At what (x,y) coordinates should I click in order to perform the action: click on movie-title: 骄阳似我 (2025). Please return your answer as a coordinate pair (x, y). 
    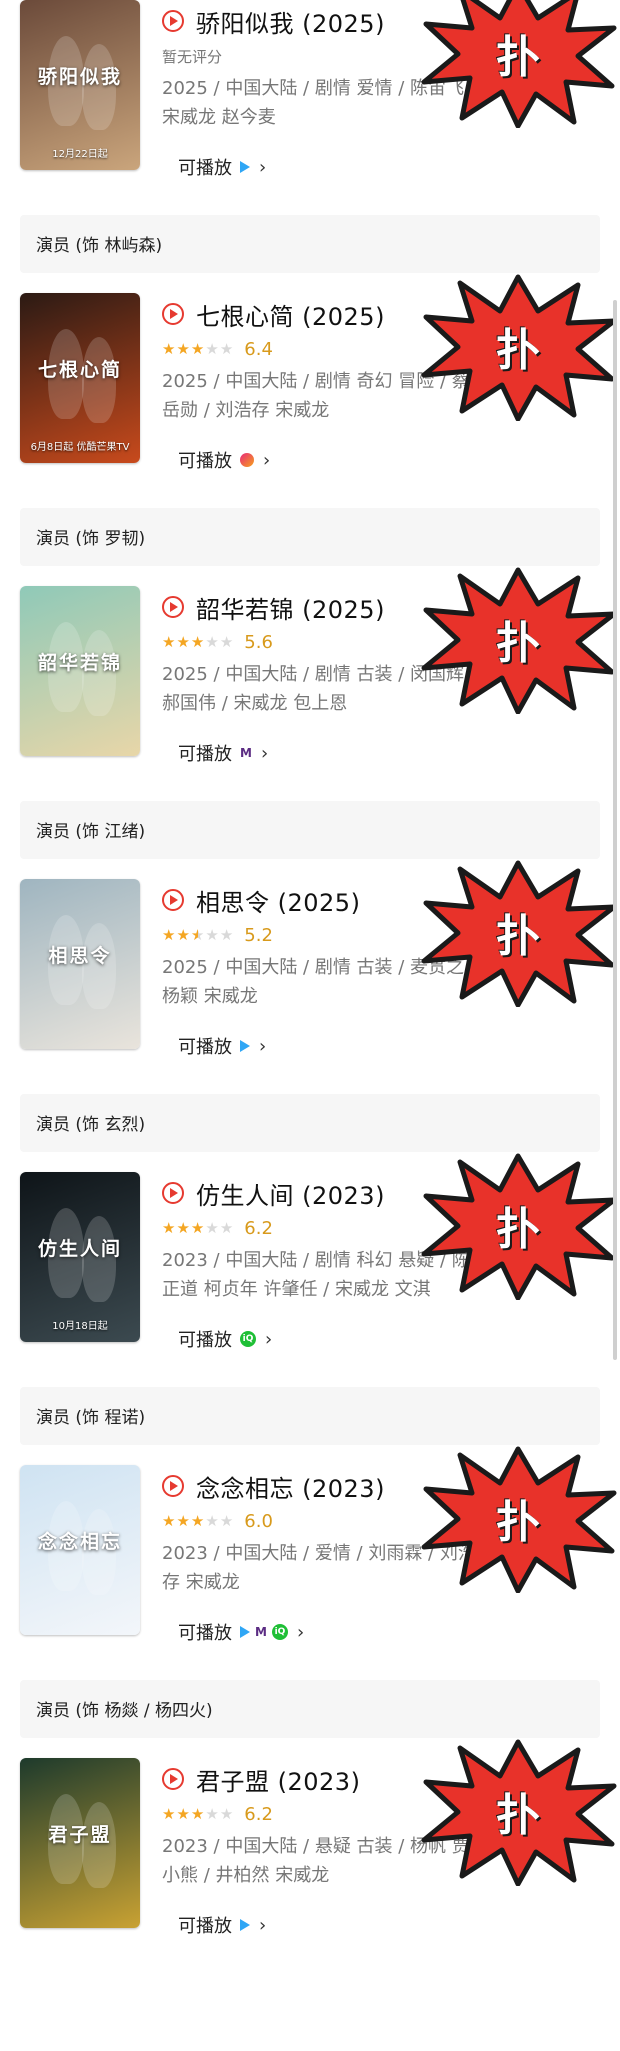
    Looking at the image, I should click on (290, 21).